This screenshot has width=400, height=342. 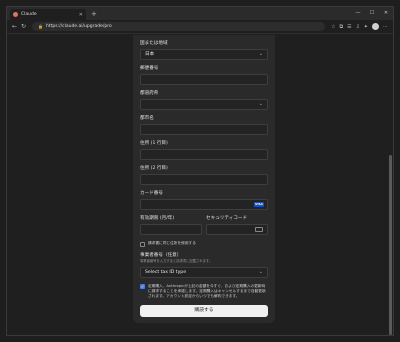 What do you see at coordinates (48, 14) in the screenshot?
I see `tab-claude: Claude ✕` at bounding box center [48, 14].